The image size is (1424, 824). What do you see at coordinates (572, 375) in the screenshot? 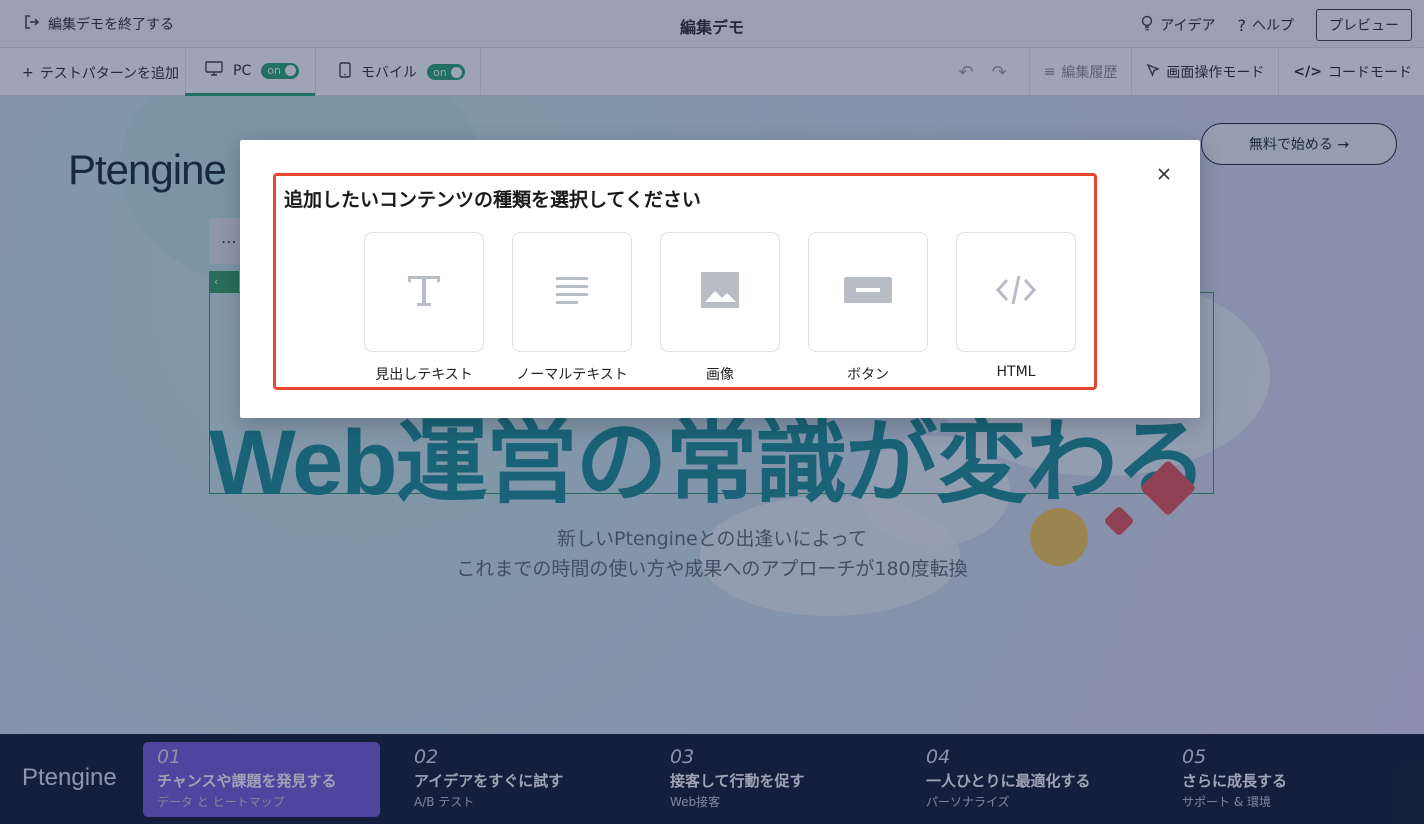
I see `option-label: ノーマルテキスト` at bounding box center [572, 375].